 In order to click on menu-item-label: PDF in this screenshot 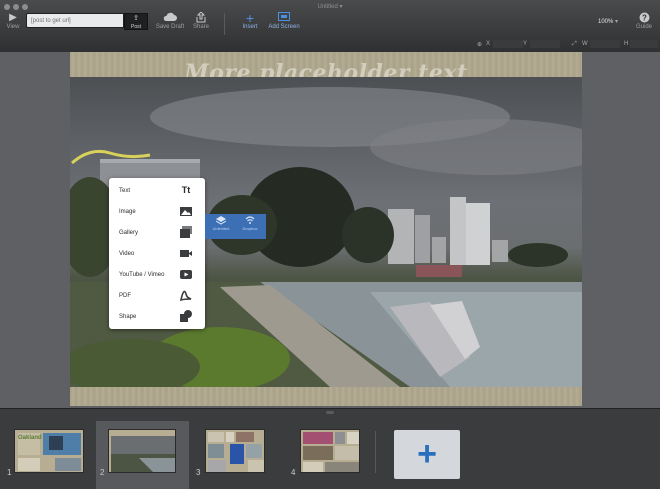, I will do `click(125, 296)`.